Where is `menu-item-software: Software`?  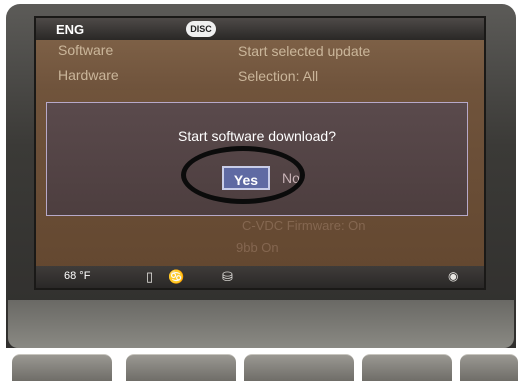
menu-item-software: Software is located at coordinates (85, 50).